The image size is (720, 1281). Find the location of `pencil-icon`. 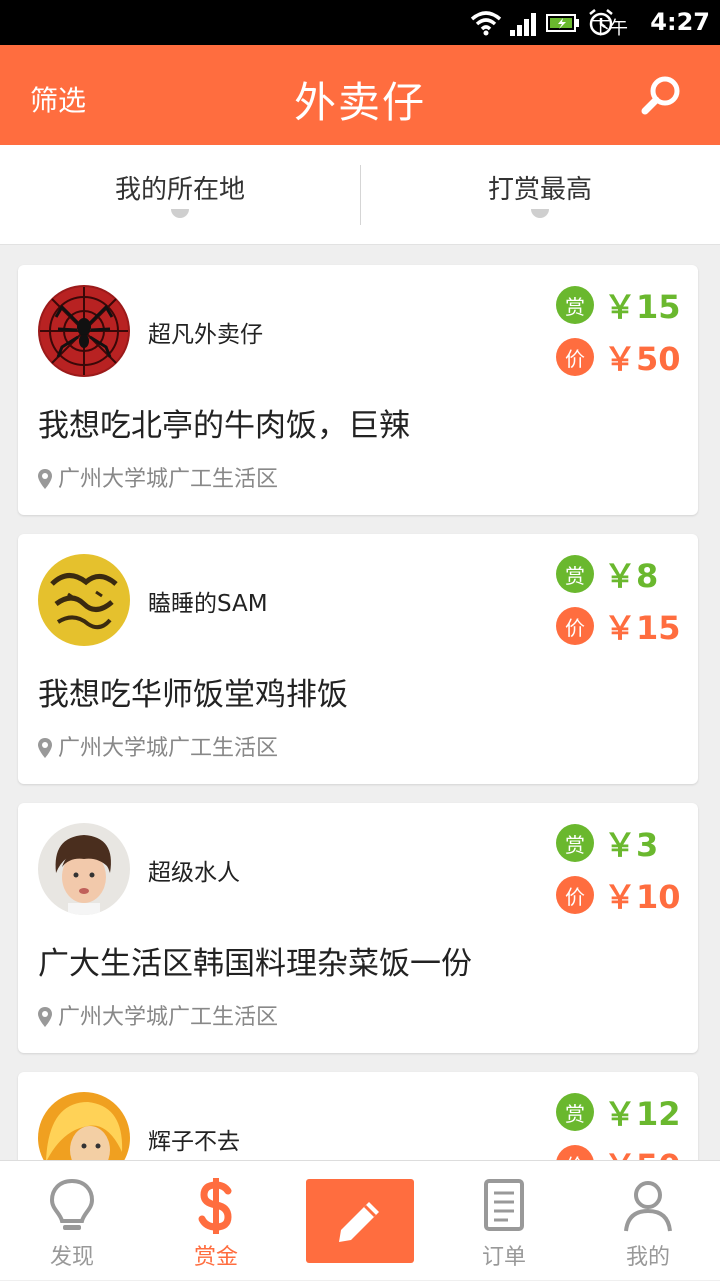

pencil-icon is located at coordinates (359, 1222).